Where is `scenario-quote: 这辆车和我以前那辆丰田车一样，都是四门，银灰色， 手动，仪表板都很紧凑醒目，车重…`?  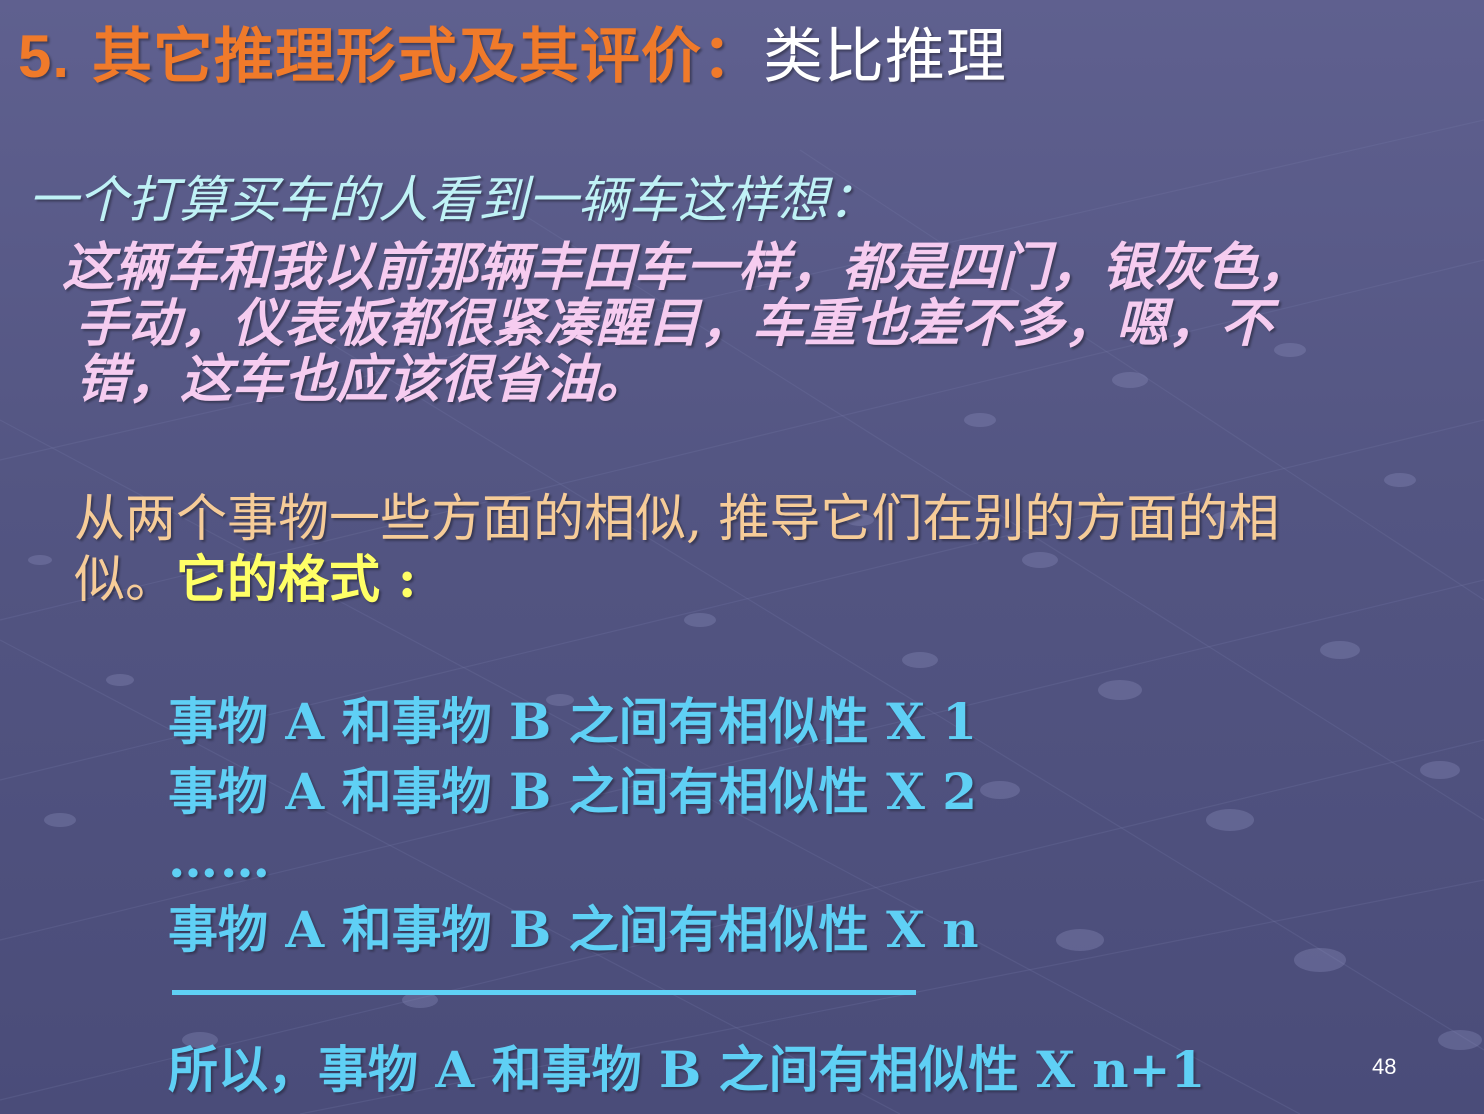
scenario-quote: 这辆车和我以前那辆丰田车一样，都是四门，银灰色， 手动，仪表板都很紧凑醒目，车重… is located at coordinates (757, 324).